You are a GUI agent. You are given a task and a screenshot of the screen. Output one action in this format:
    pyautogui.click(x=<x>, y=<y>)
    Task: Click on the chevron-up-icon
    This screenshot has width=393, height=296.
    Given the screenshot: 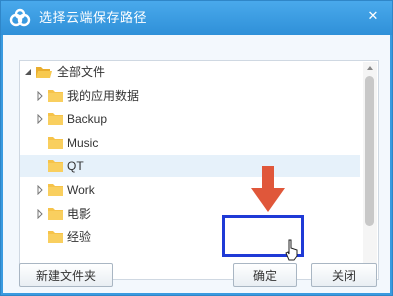 What is the action you would take?
    pyautogui.click(x=370, y=68)
    